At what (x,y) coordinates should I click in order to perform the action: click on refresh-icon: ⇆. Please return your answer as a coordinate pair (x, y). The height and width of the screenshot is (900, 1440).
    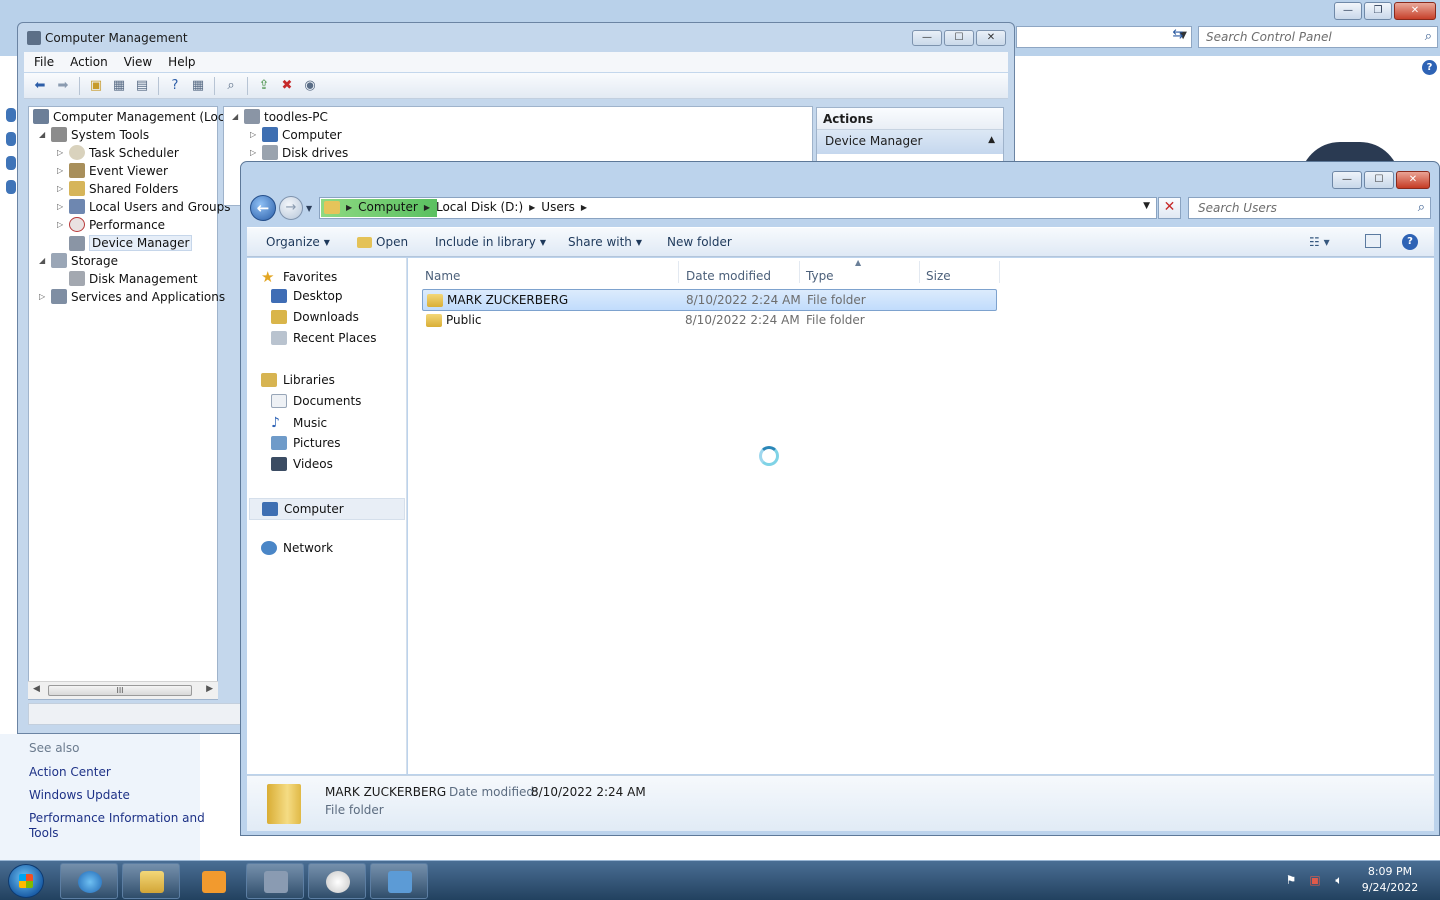
    Looking at the image, I should click on (1178, 37).